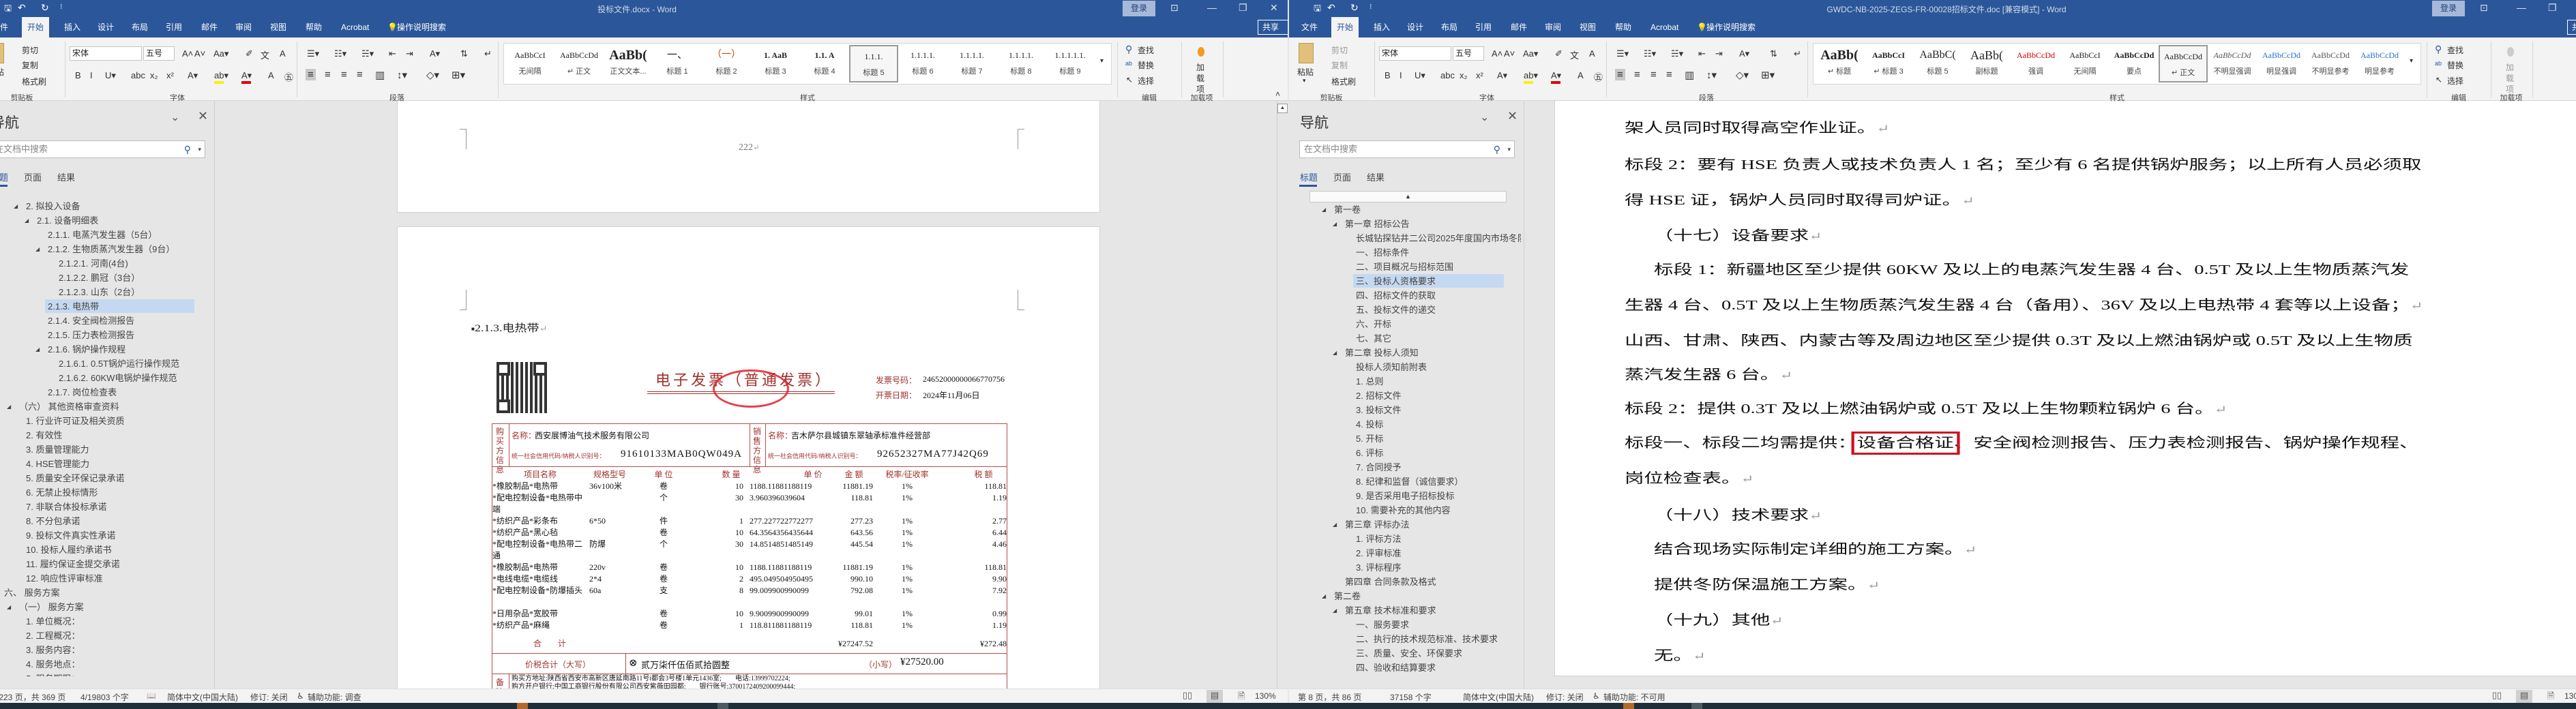 This screenshot has height=709, width=2576. I want to click on nav-item: 2. 评审标准, so click(1401, 553).